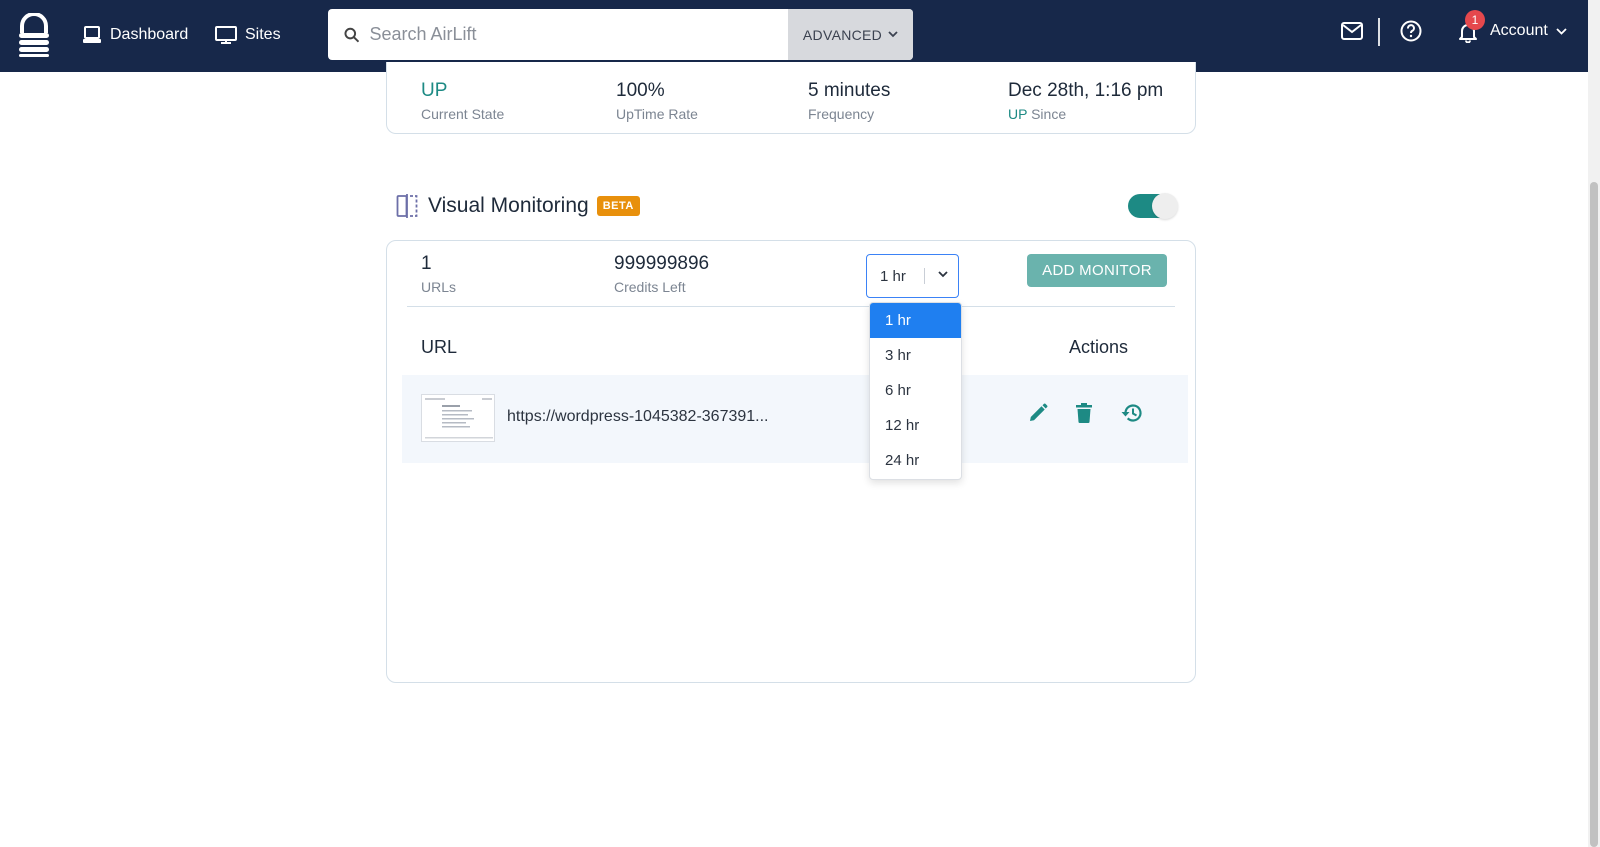  Describe the element at coordinates (508, 205) in the screenshot. I see `visual-monitoring-title: Visual Monitoring` at that location.